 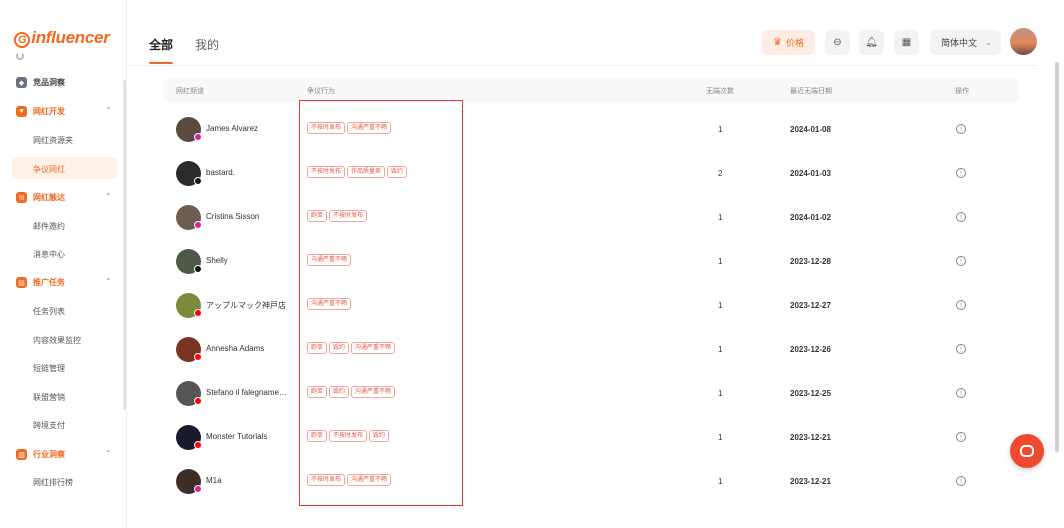 What do you see at coordinates (582, 65) in the screenshot?
I see `divider` at bounding box center [582, 65].